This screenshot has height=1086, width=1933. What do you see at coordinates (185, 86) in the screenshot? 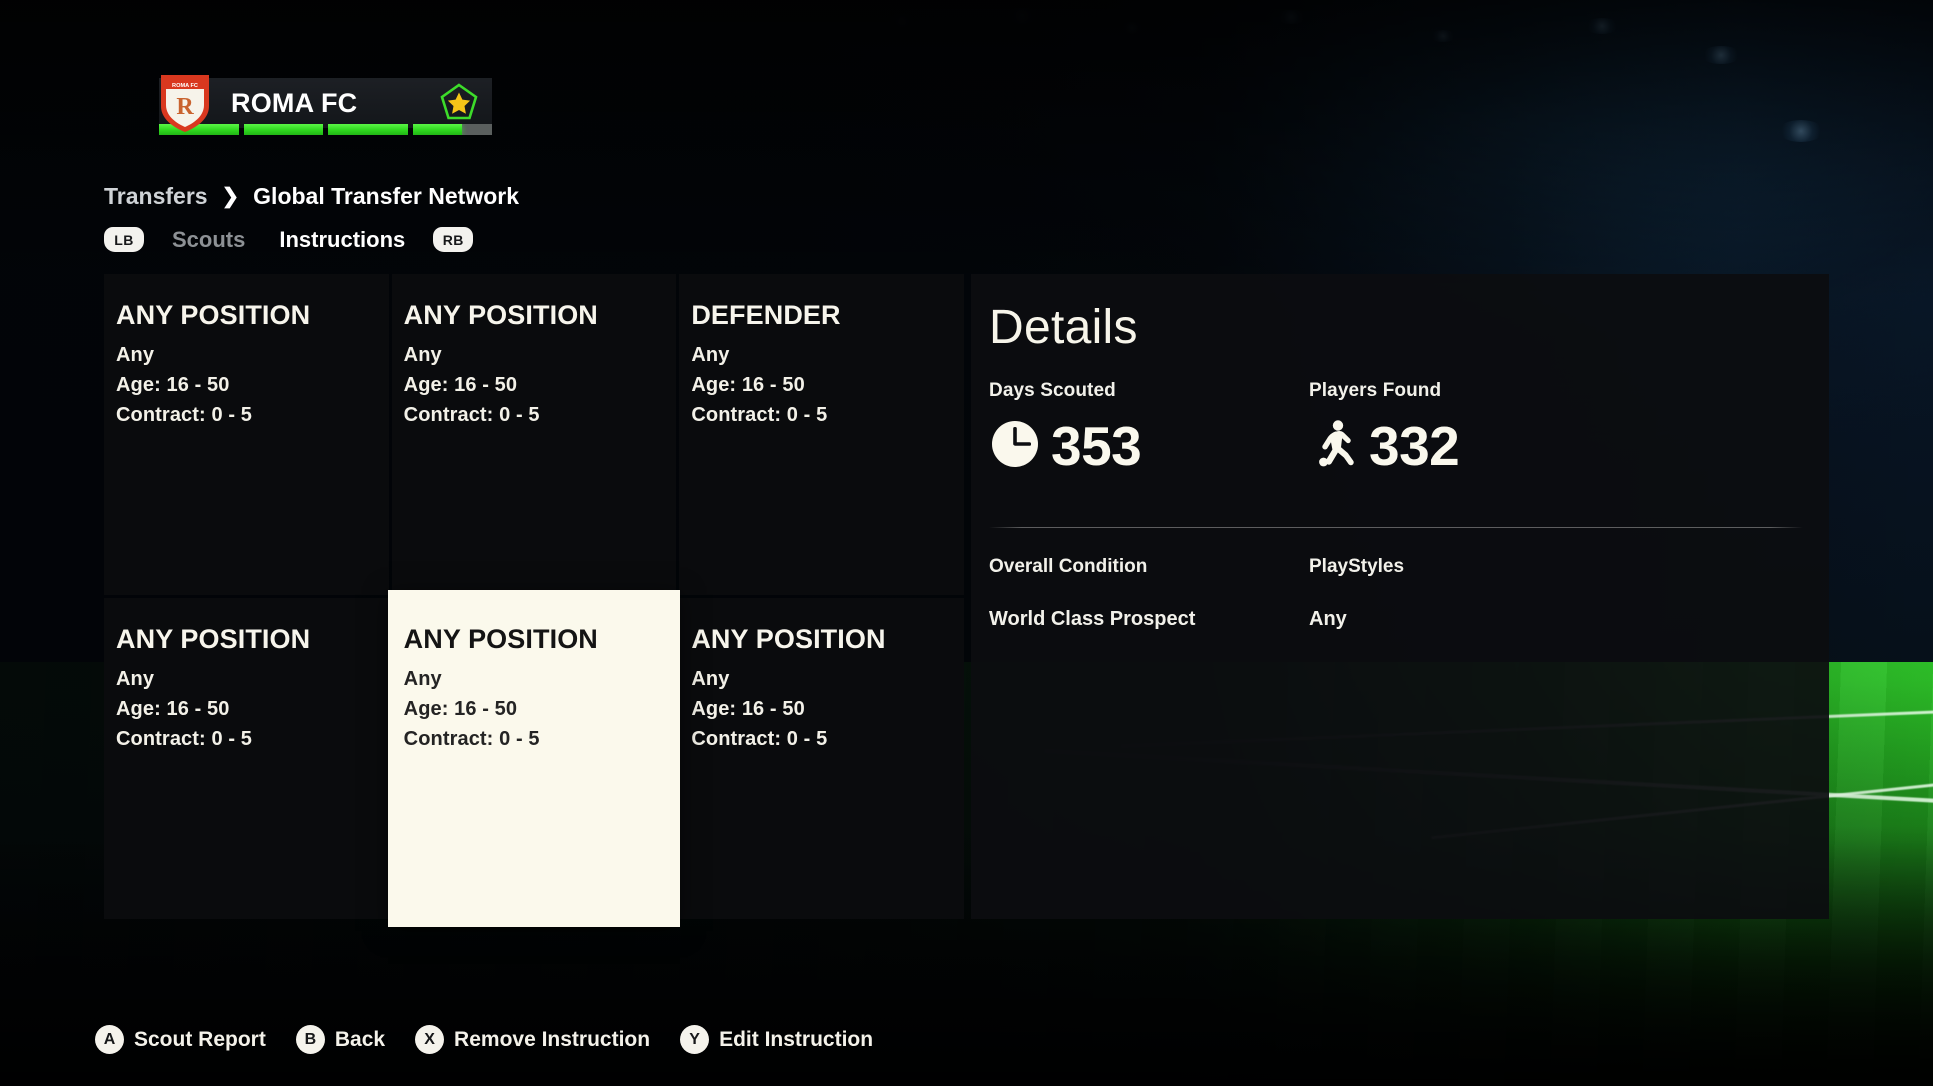
I see `svg-text: ROMA FC` at bounding box center [185, 86].